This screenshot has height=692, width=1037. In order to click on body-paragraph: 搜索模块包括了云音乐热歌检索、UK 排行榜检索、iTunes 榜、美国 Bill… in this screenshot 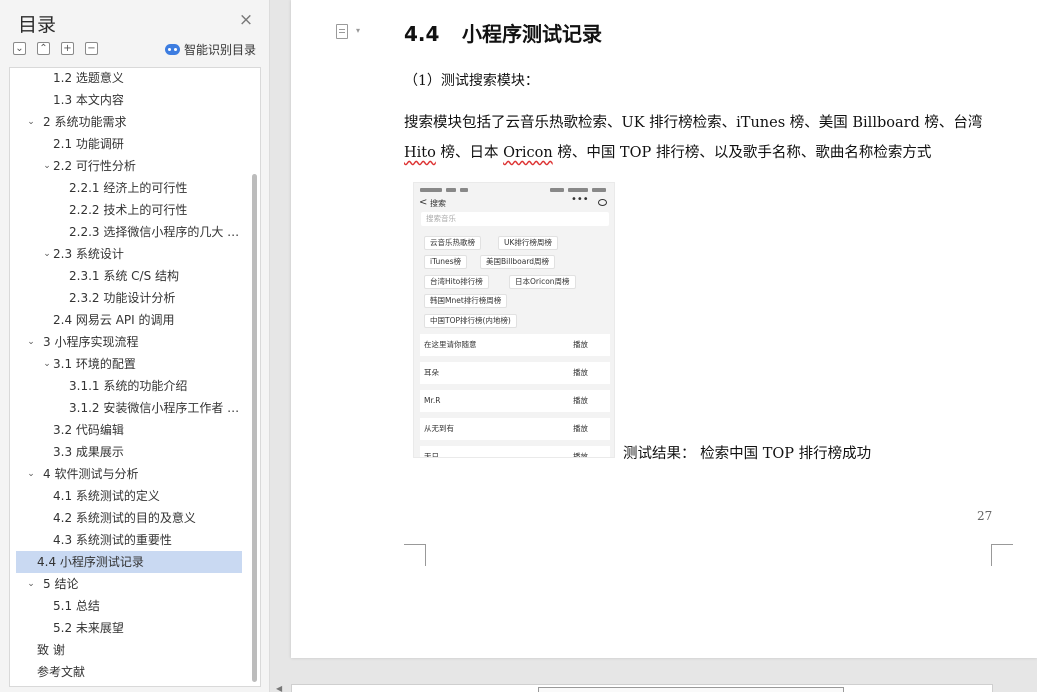, I will do `click(704, 138)`.